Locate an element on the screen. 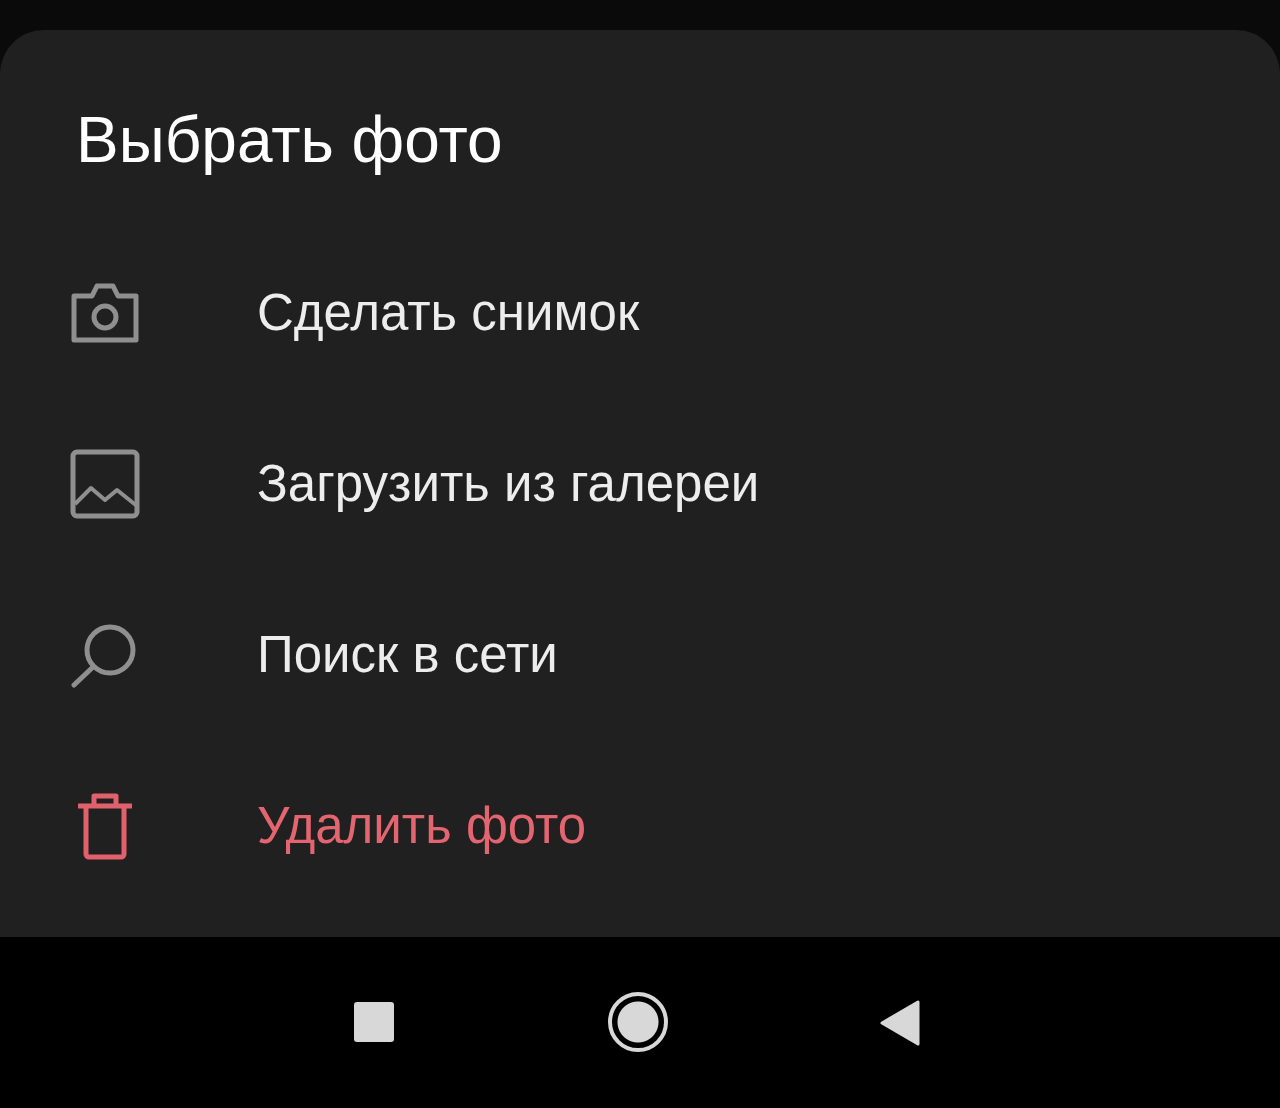 This screenshot has height=1108, width=1280. home-button is located at coordinates (638, 1022).